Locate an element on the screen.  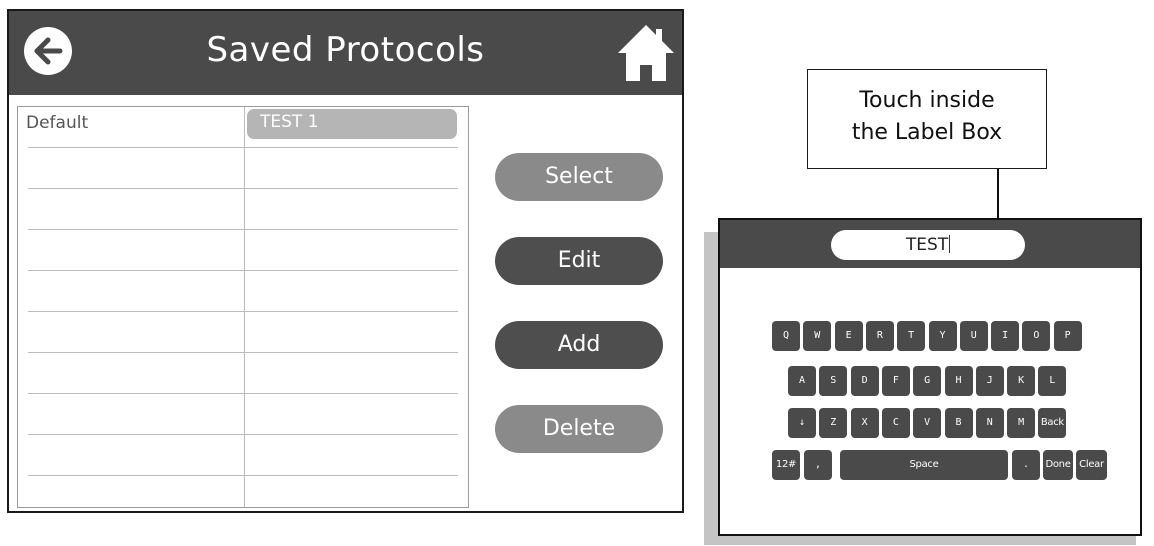
key-a: A is located at coordinates (802, 381).